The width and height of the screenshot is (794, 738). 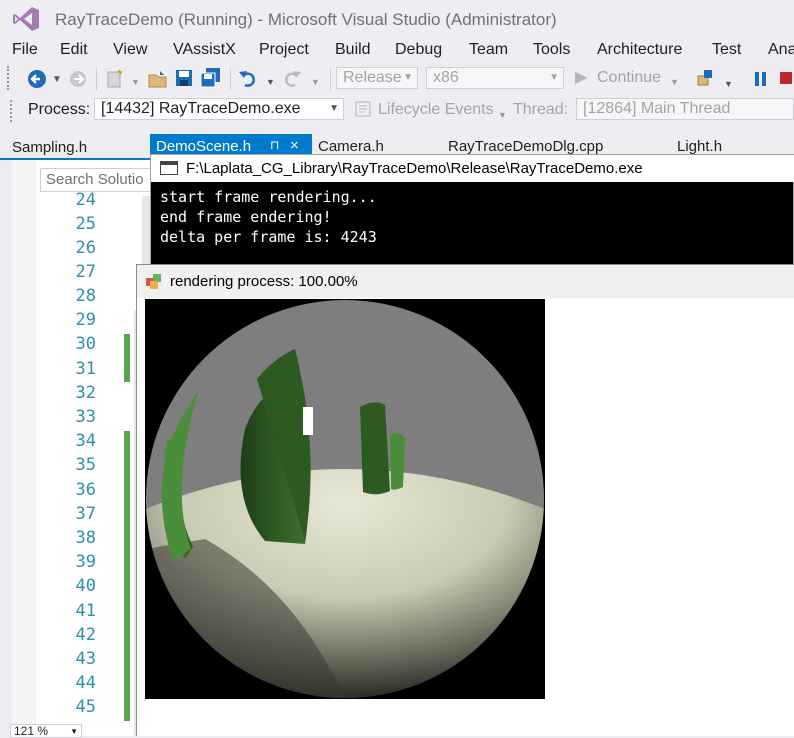 I want to click on back-dropdown-icon: ▼, so click(x=57, y=80).